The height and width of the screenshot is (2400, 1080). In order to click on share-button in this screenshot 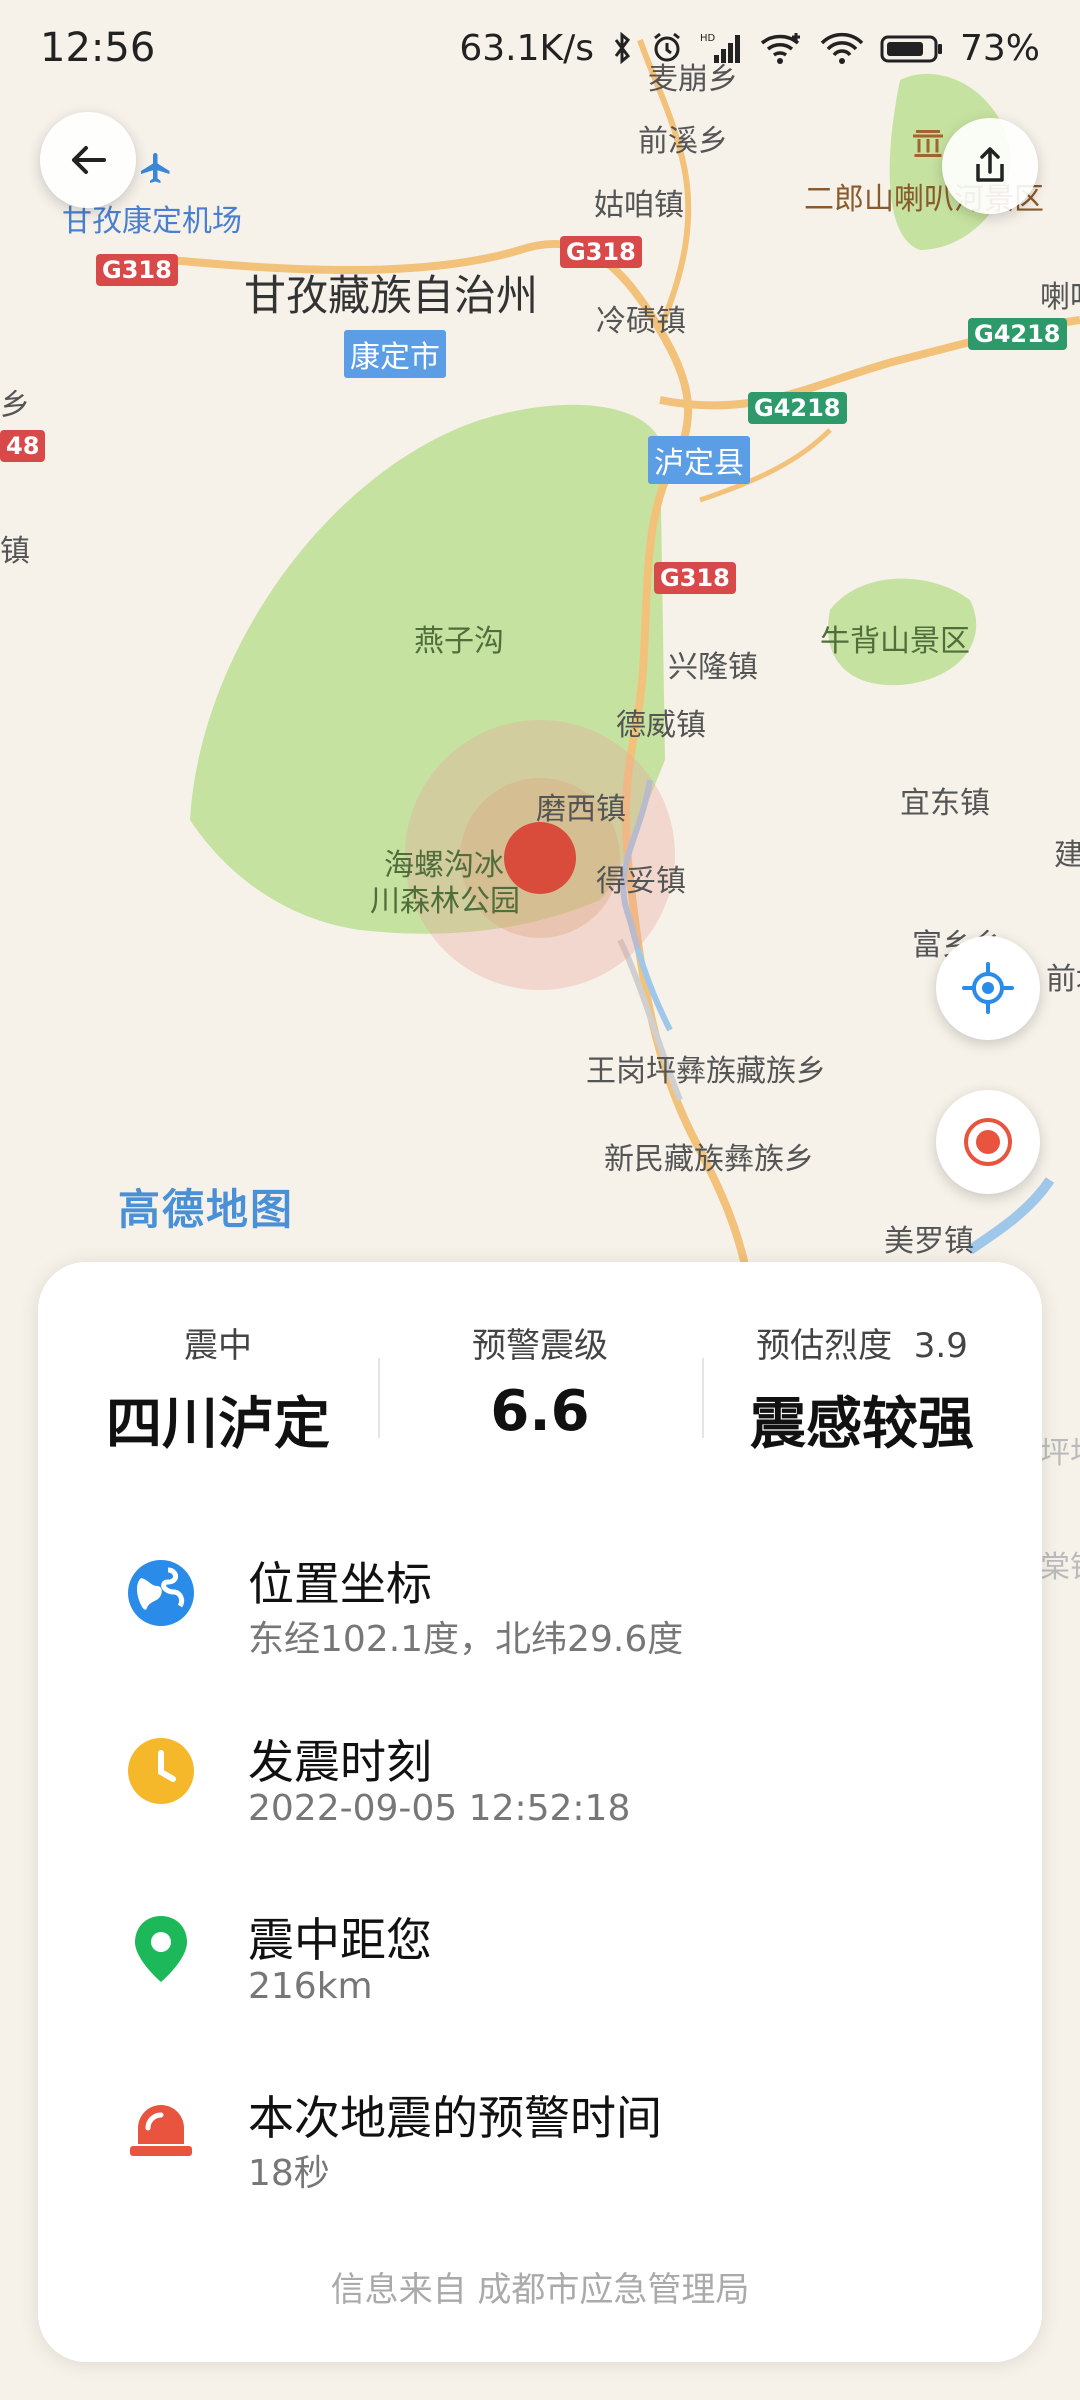, I will do `click(990, 166)`.